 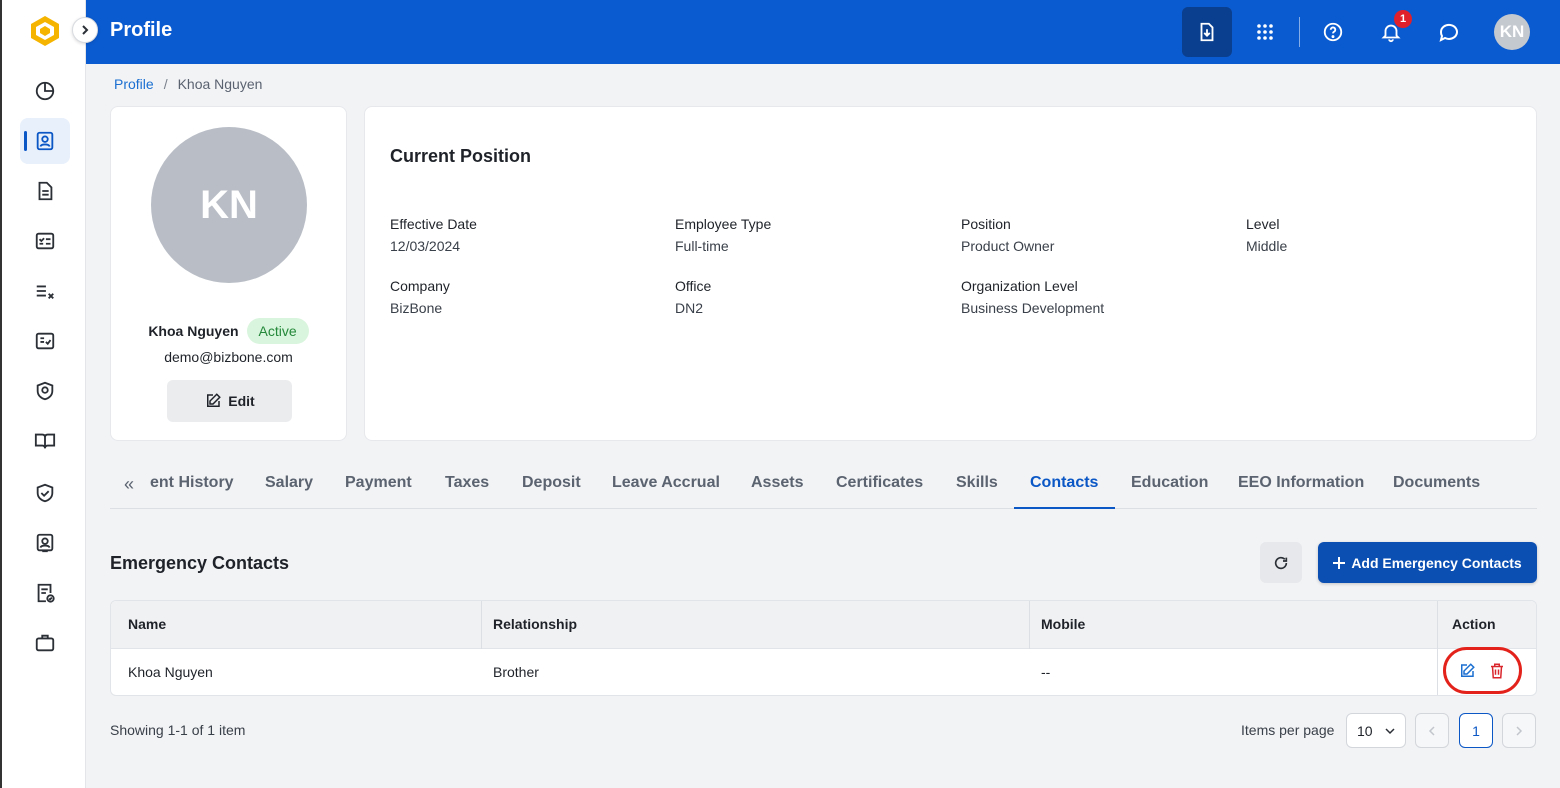 What do you see at coordinates (1008, 246) in the screenshot?
I see `field-value: Product Owner` at bounding box center [1008, 246].